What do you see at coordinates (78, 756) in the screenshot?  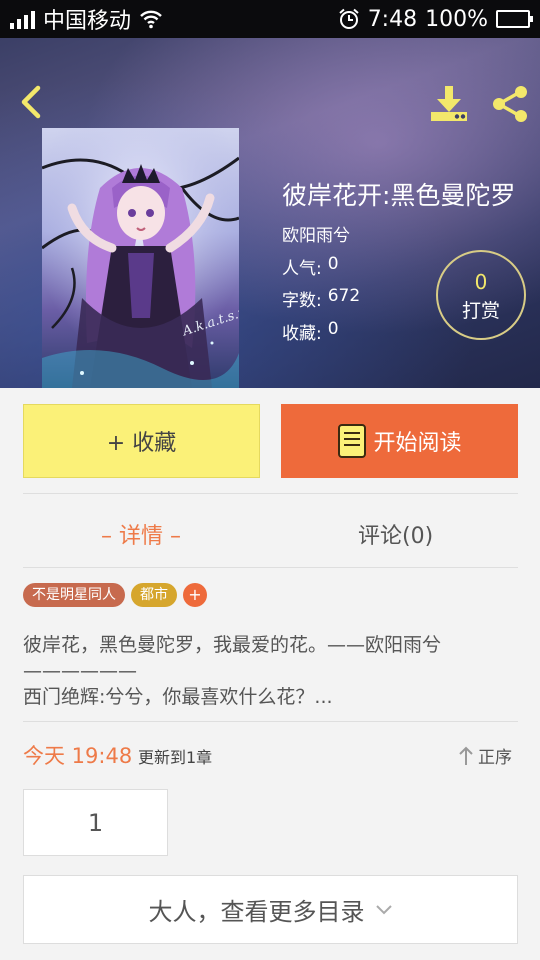 I see `update-time: 今天 19:48` at bounding box center [78, 756].